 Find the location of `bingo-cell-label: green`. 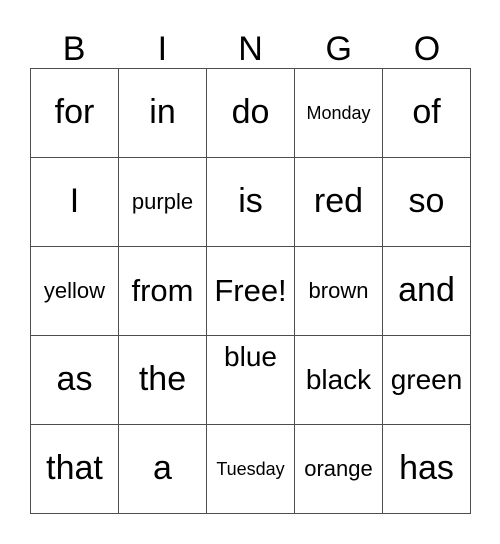

bingo-cell-label: green is located at coordinates (426, 380).